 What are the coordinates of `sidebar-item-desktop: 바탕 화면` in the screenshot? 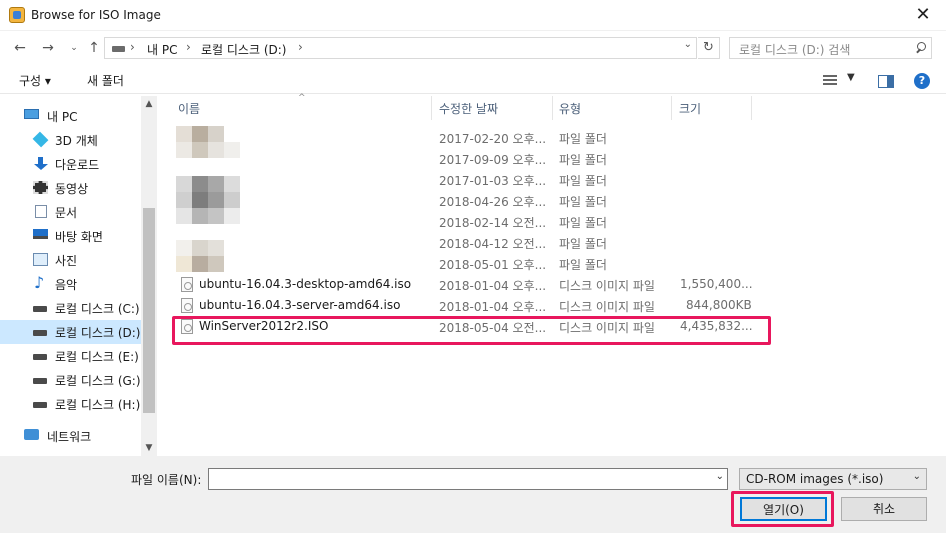 It's located at (70, 236).